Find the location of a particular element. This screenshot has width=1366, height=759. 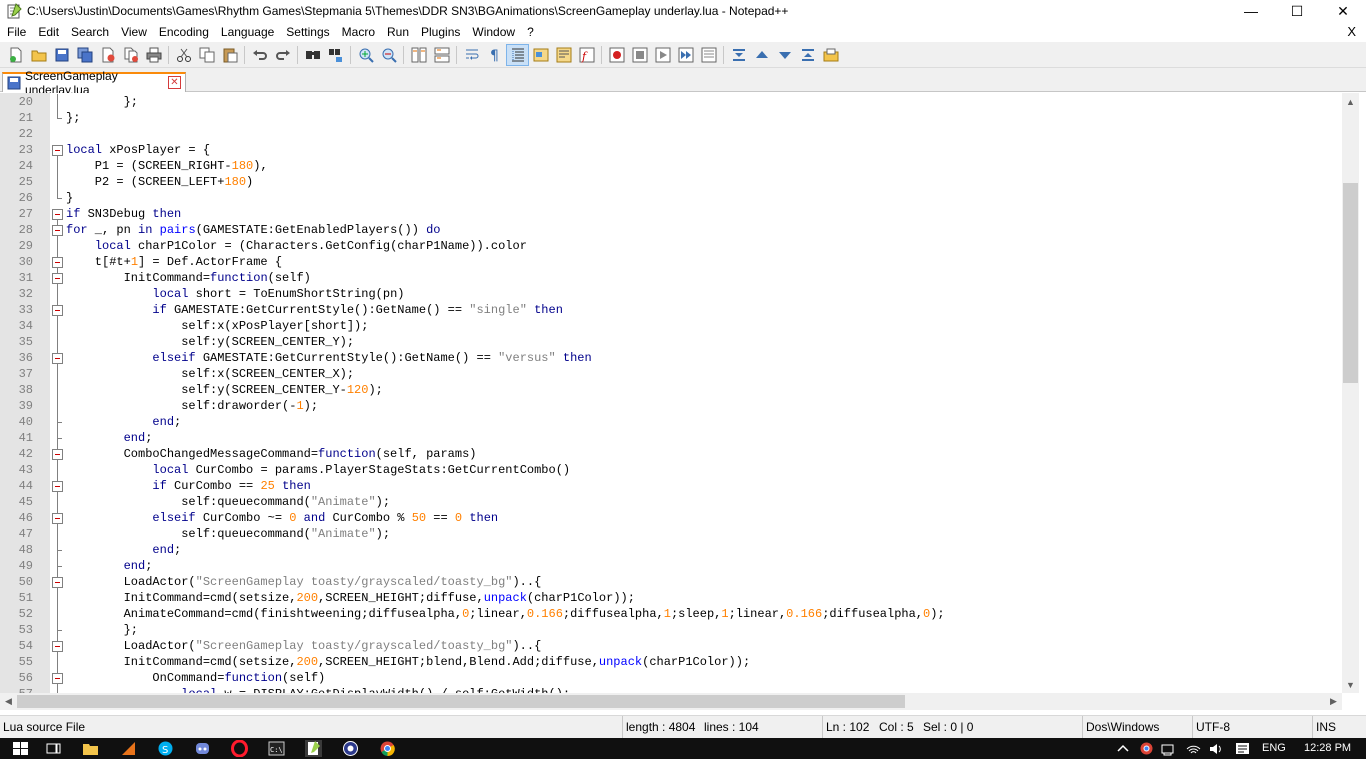

code-line: 23 local xPosPlayer = { is located at coordinates (671, 150).